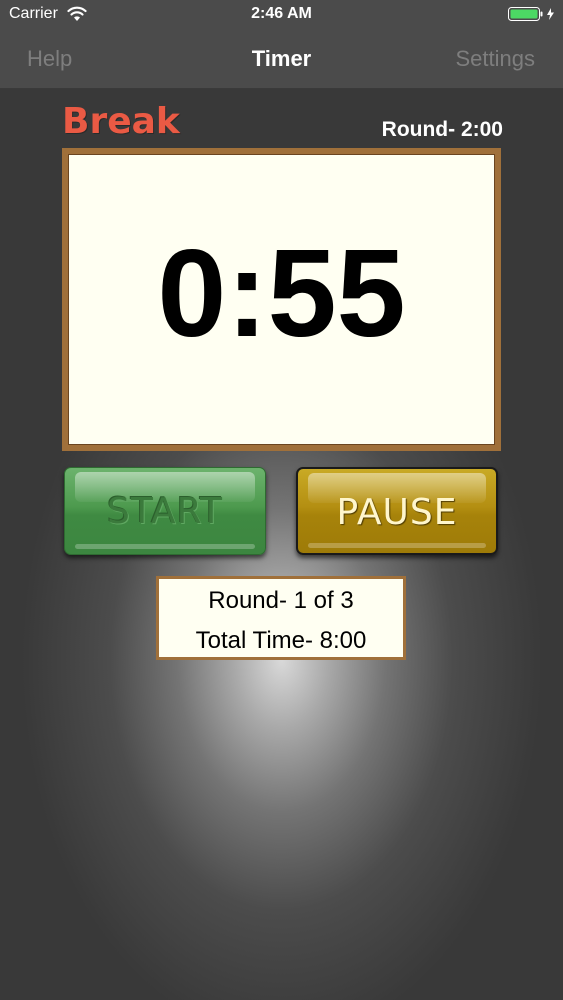 This screenshot has height=1000, width=563. What do you see at coordinates (281, 640) in the screenshot?
I see `total-time: Total Time- 8:00` at bounding box center [281, 640].